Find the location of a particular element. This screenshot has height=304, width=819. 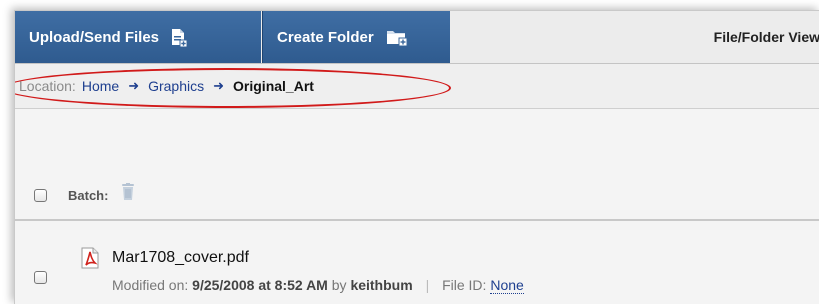

modified-label: Modified on: is located at coordinates (150, 285).